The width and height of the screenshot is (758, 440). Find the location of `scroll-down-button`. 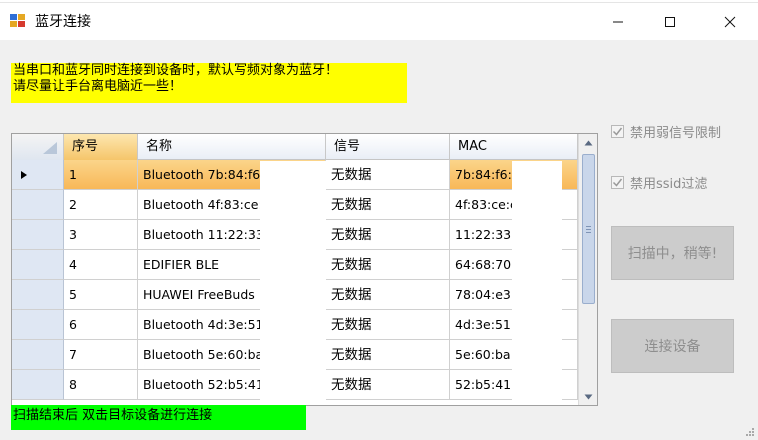

scroll-down-button is located at coordinates (588, 396).